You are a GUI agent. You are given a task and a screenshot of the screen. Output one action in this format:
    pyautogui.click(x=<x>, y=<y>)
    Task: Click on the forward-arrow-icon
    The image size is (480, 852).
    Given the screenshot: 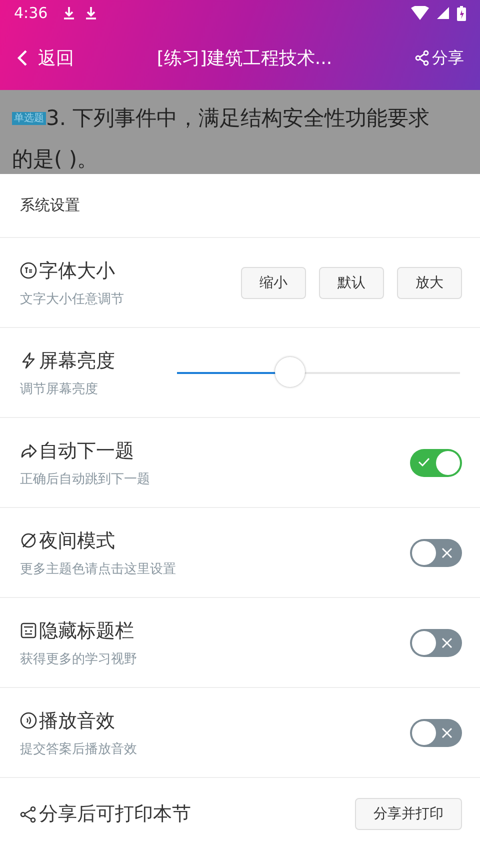 What is the action you would take?
    pyautogui.click(x=28, y=450)
    